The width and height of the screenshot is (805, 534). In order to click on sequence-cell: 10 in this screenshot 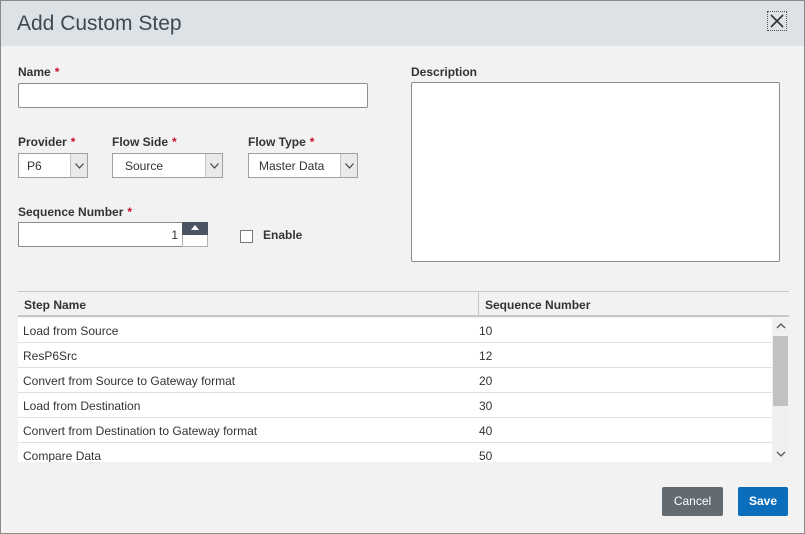, I will do `click(486, 331)`.